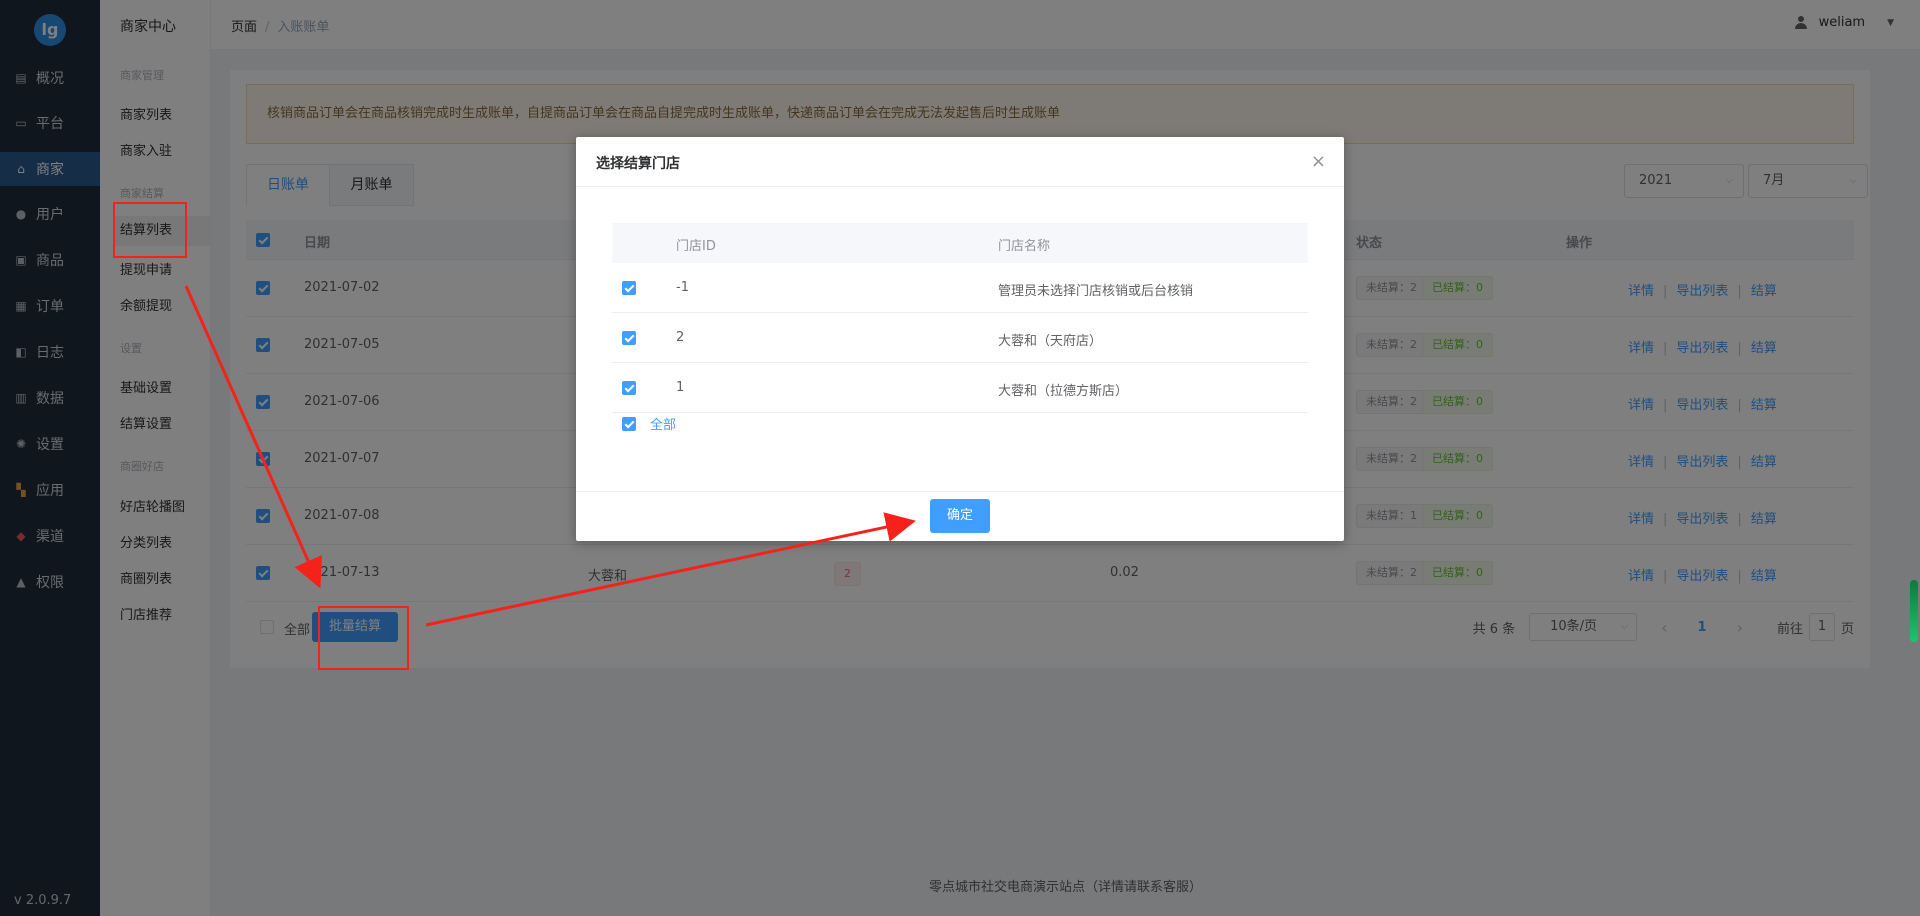 This screenshot has width=1920, height=916. I want to click on annotation-box-batch-button, so click(363, 638).